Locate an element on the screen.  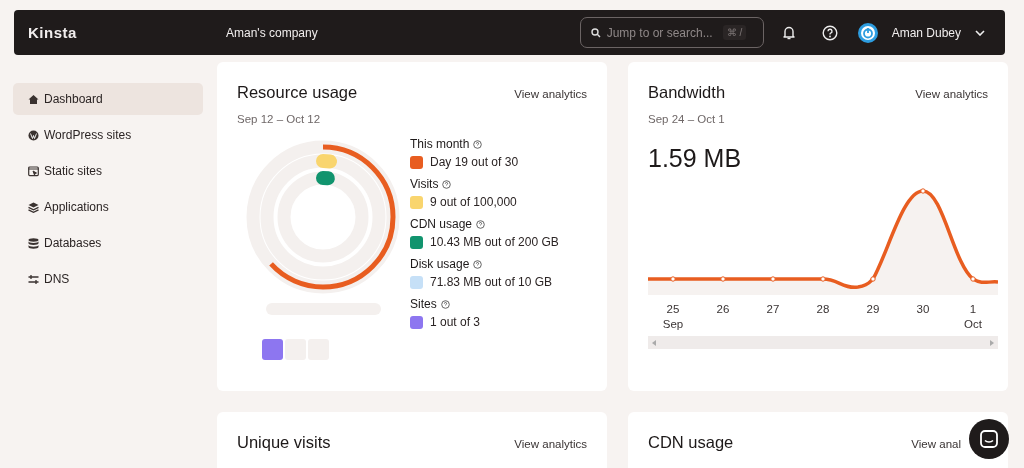
sidebar-item: Databases is located at coordinates (108, 243).